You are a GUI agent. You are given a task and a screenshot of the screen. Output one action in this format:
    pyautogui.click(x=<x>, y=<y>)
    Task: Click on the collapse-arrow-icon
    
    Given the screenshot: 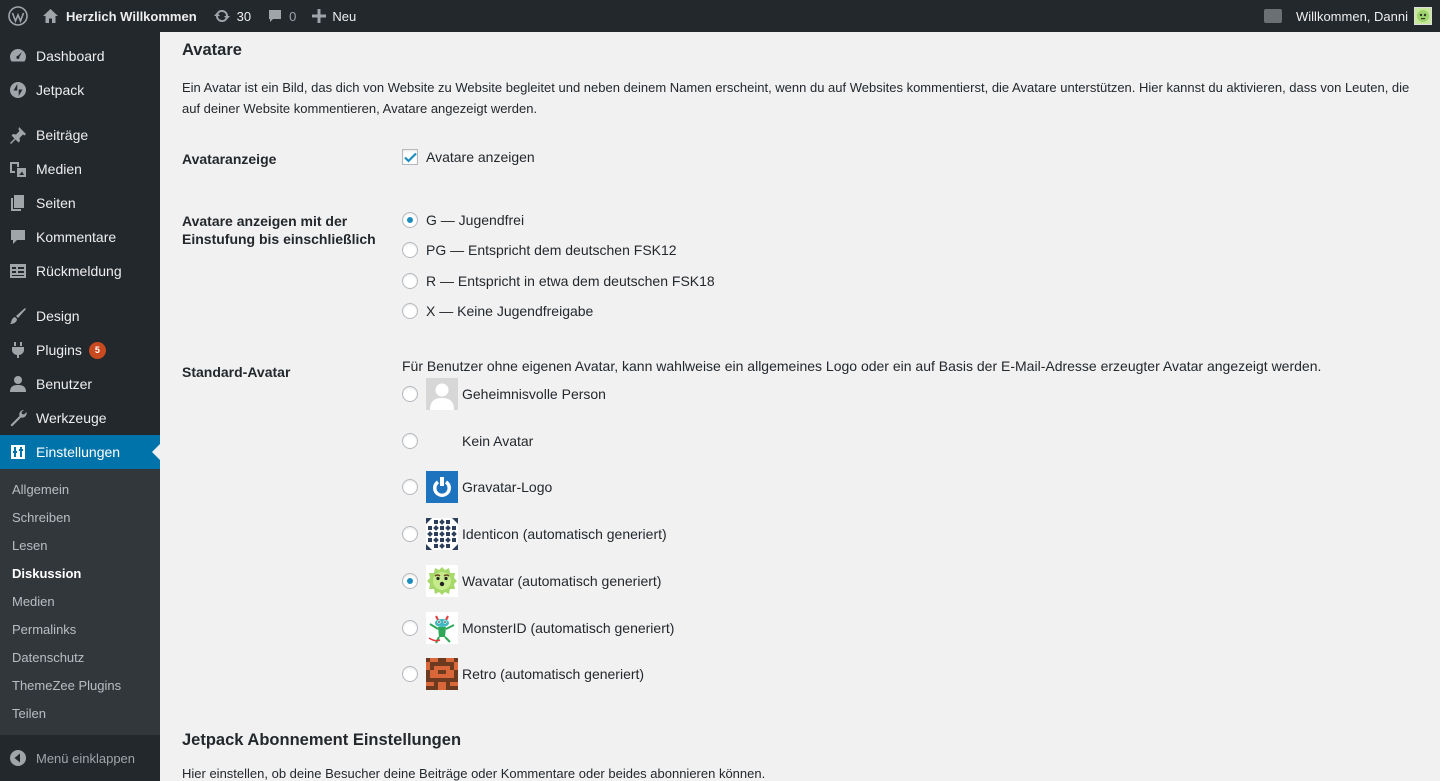 What is the action you would take?
    pyautogui.click(x=18, y=758)
    